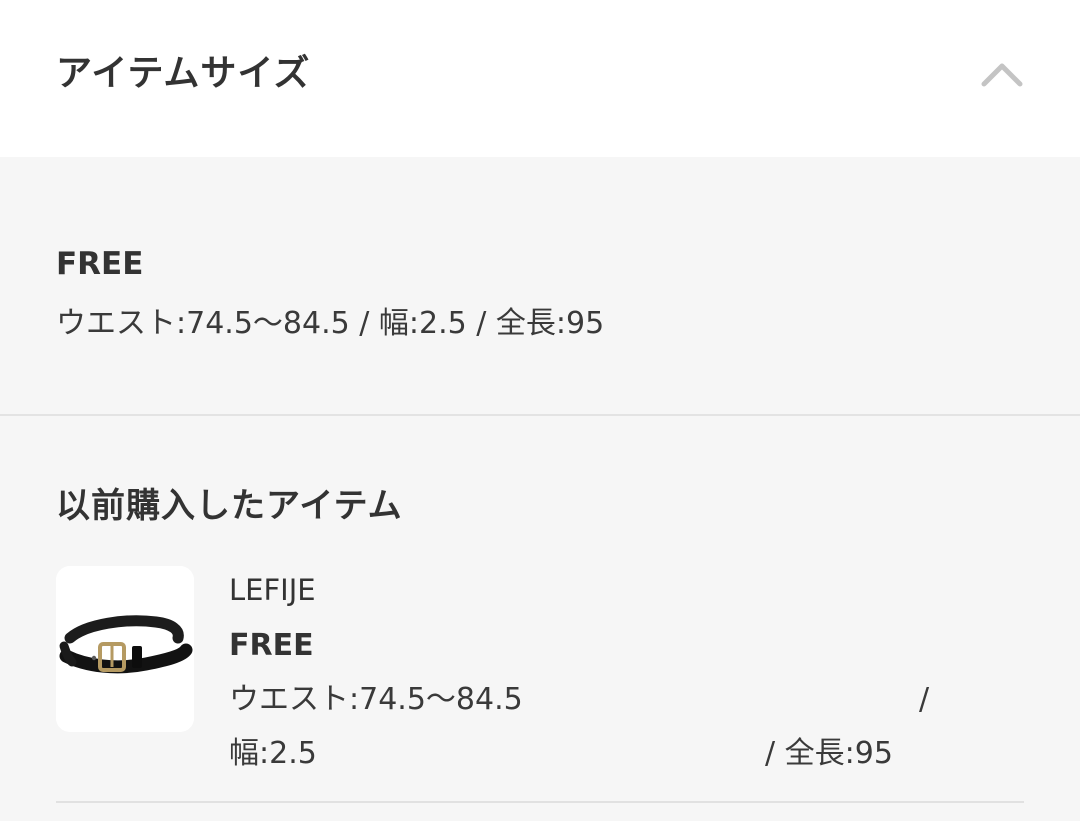 The image size is (1080, 821). I want to click on item-width-measurement: 幅:2.5, so click(273, 753).